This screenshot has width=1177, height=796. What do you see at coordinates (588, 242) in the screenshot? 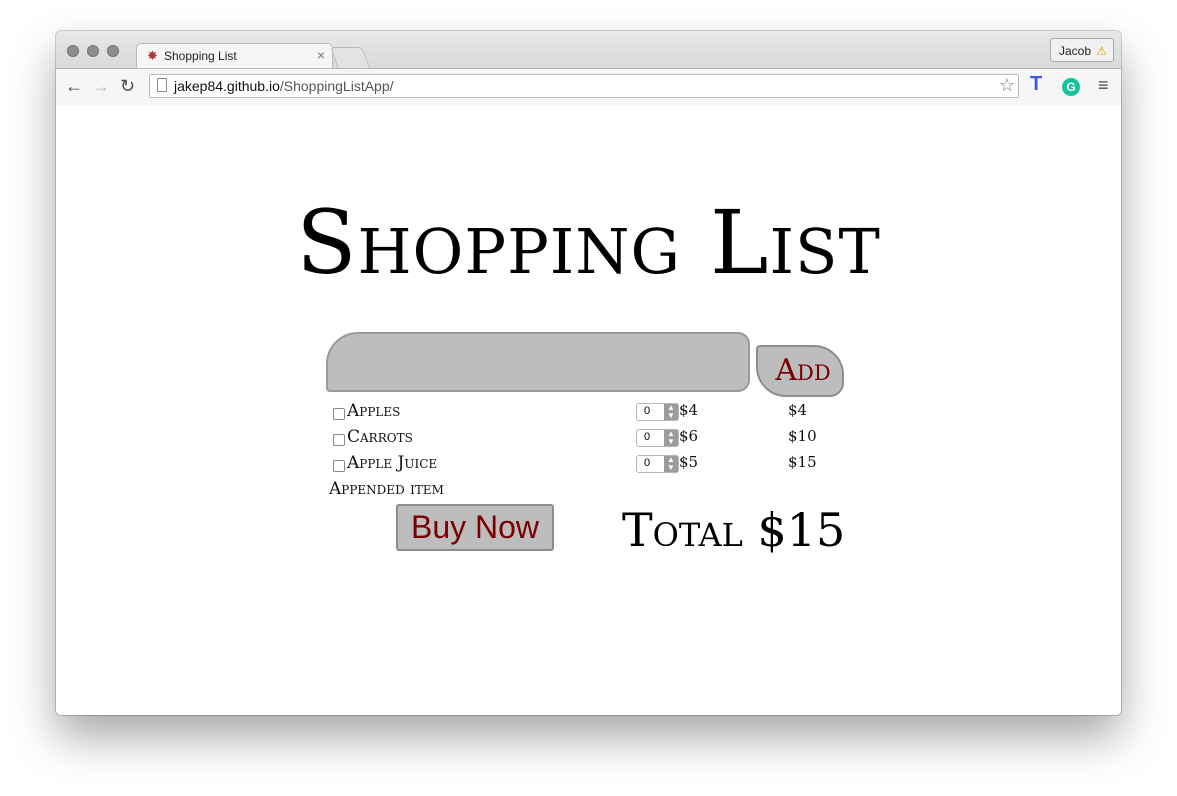
I see `page-title: Shopping List` at bounding box center [588, 242].